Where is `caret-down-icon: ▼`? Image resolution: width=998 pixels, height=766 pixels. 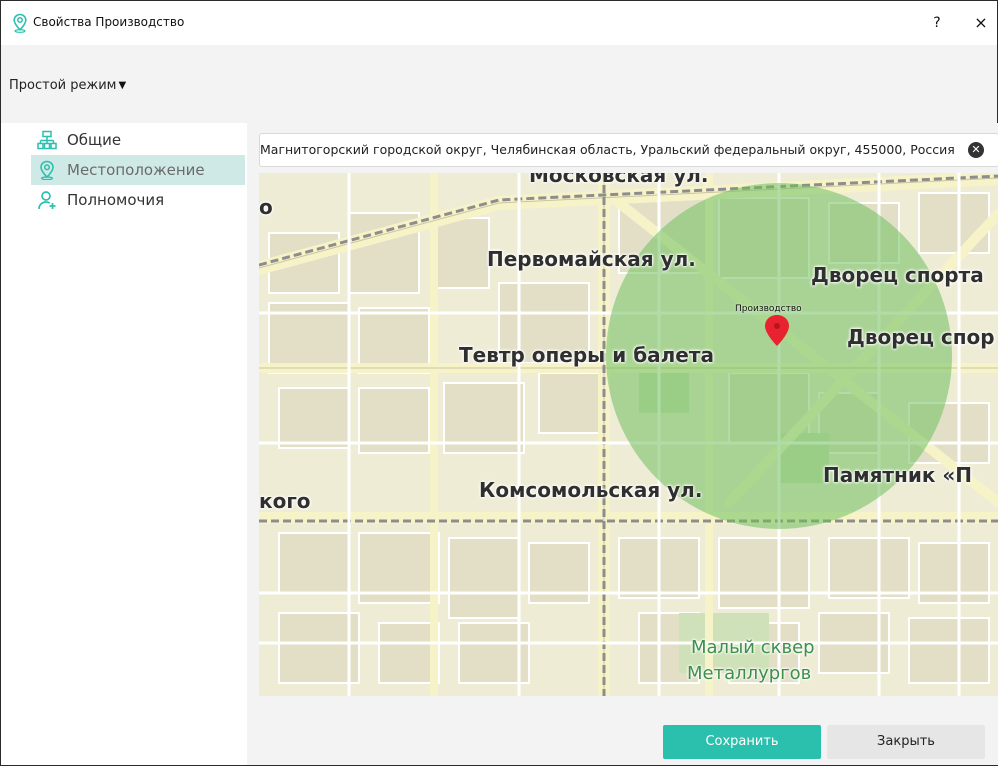 caret-down-icon: ▼ is located at coordinates (122, 85).